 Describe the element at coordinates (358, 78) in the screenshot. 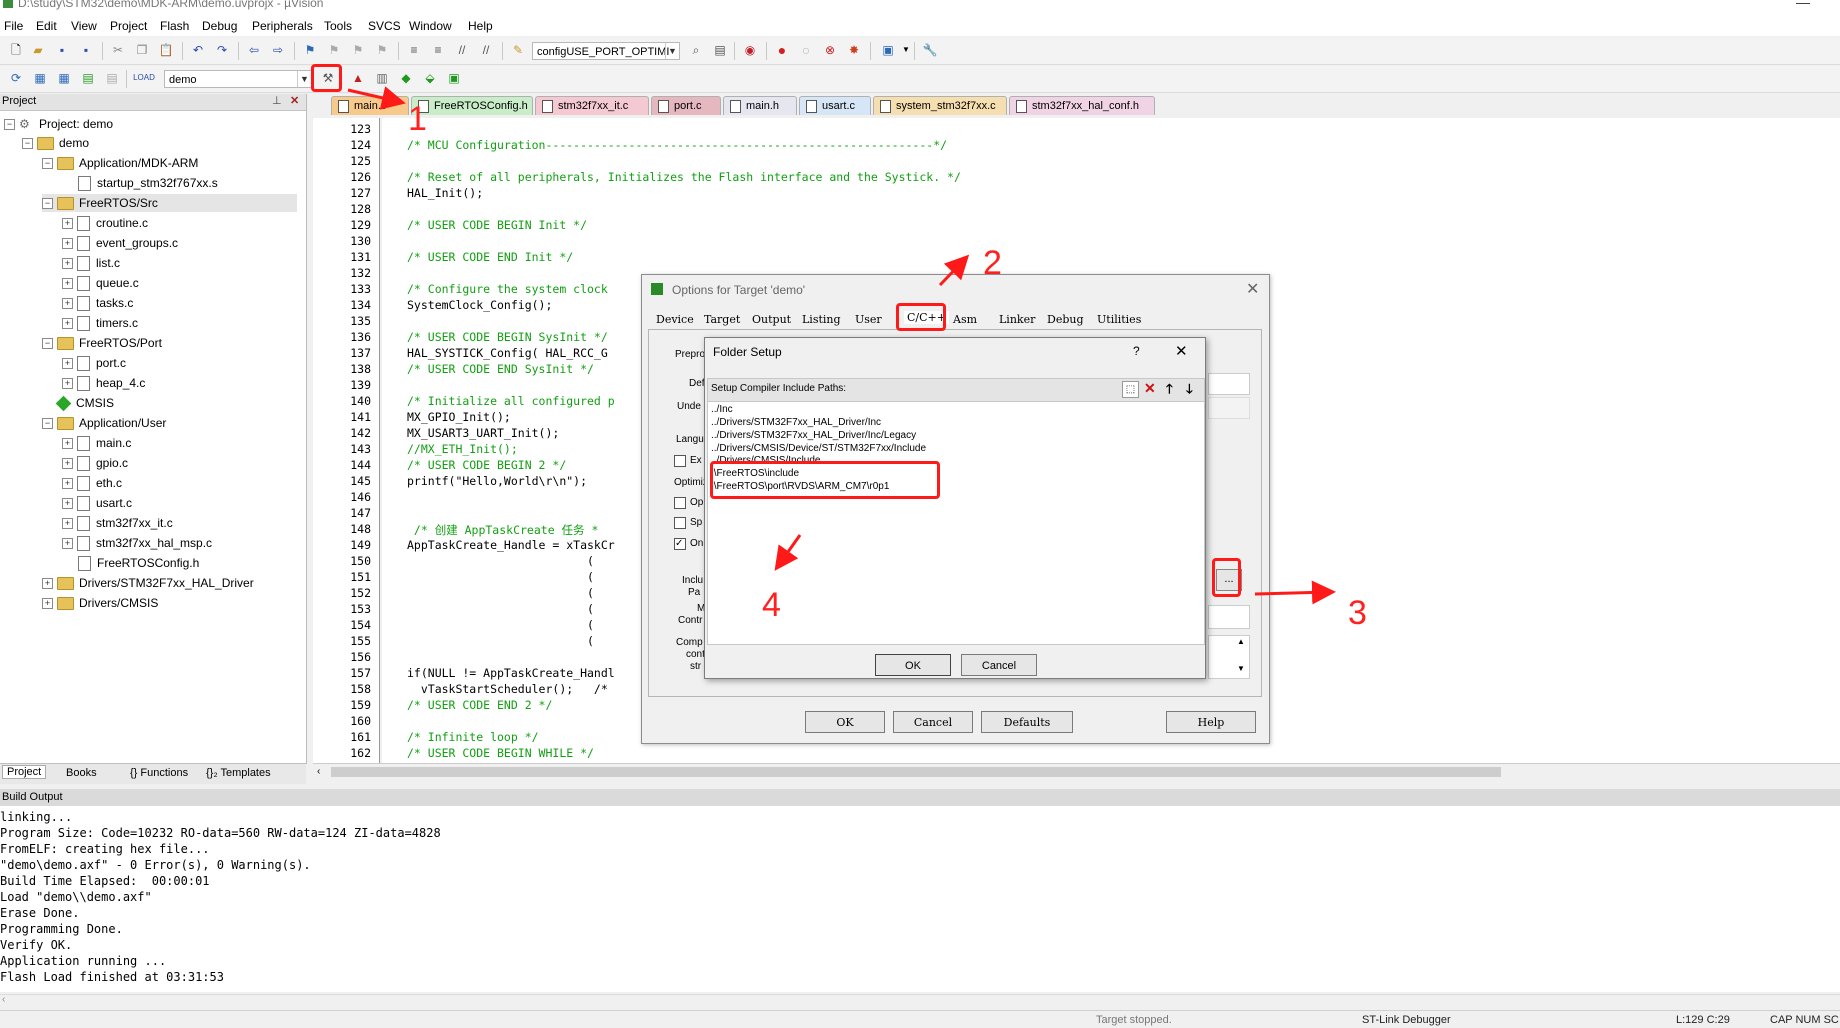

I see `manage-project-items-icon: ▲` at that location.